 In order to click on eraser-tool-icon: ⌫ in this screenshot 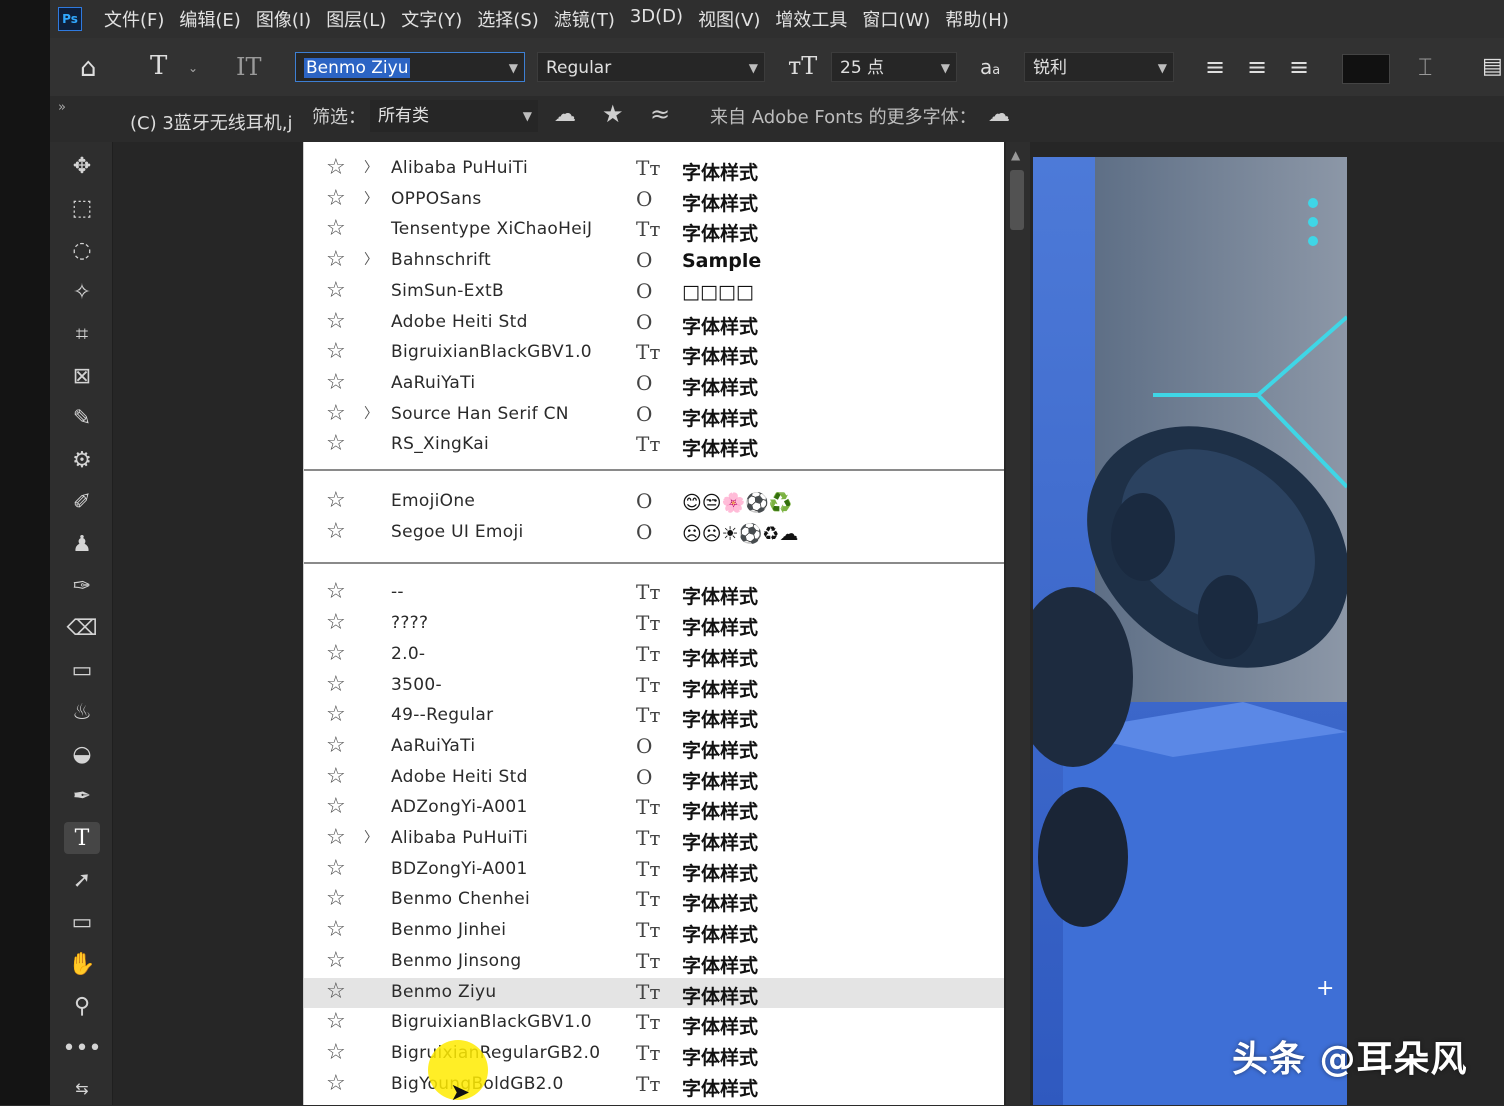, I will do `click(82, 628)`.